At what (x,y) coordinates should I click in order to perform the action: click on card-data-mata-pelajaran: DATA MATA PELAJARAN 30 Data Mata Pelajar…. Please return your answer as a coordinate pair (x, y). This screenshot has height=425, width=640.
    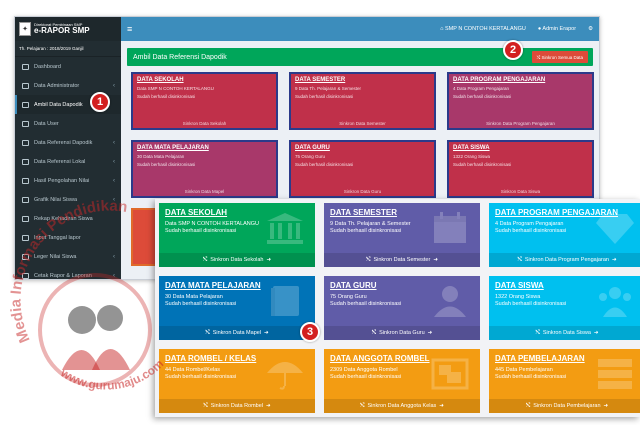
    Looking at the image, I should click on (237, 308).